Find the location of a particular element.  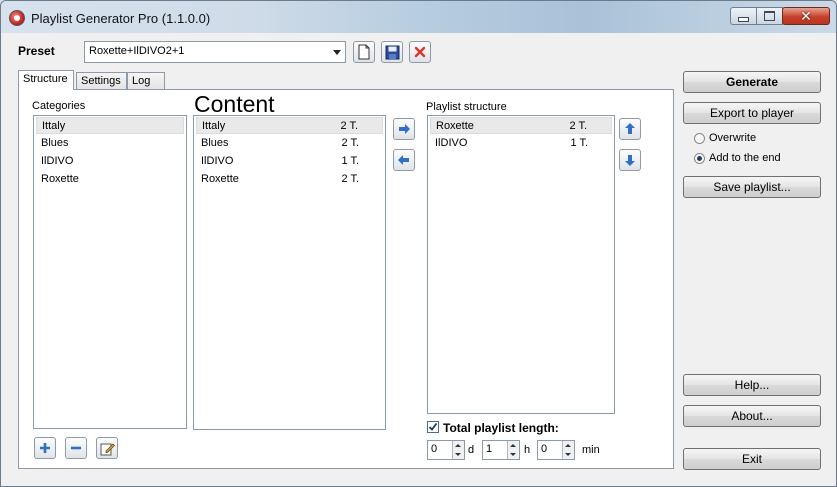

new-document-icon is located at coordinates (364, 52).